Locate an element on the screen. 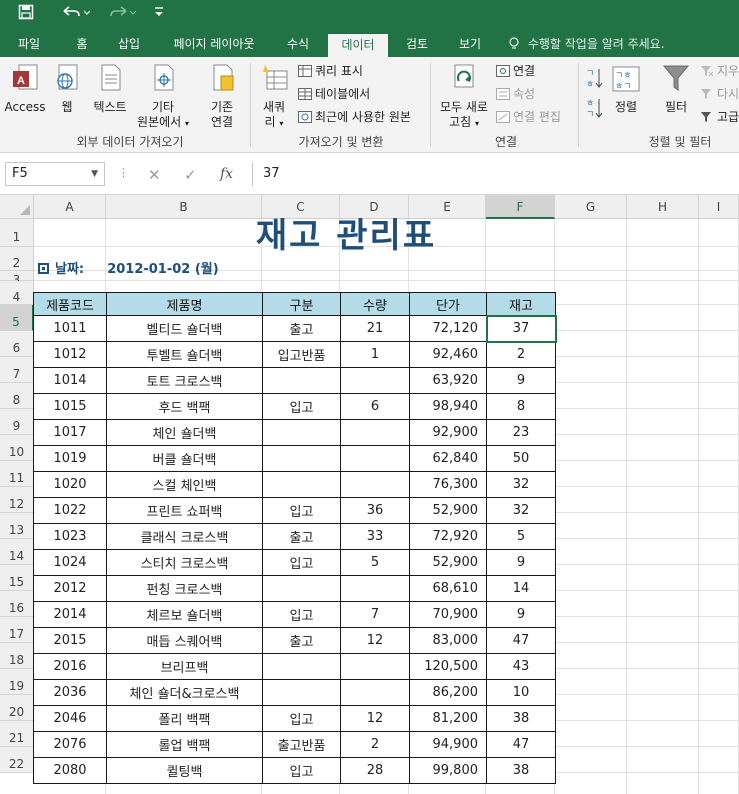  row-header: 2 is located at coordinates (17, 259).